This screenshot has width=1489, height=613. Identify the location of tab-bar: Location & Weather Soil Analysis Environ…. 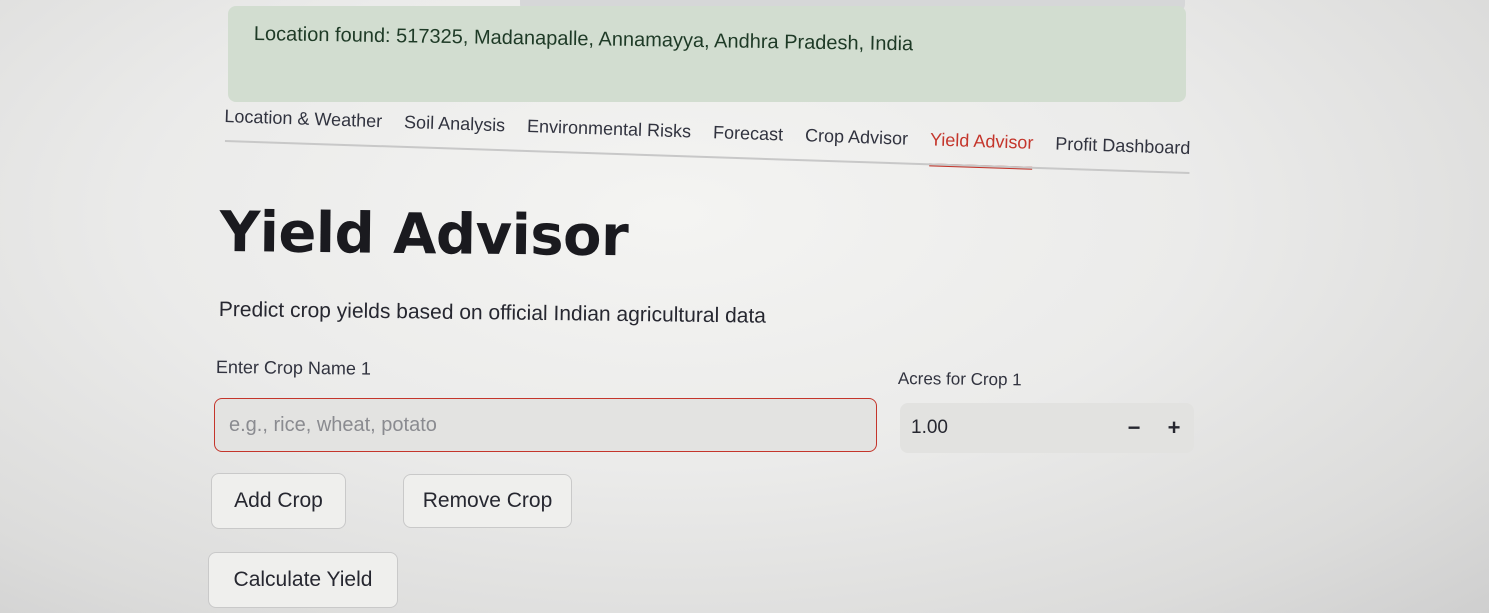
(707, 137).